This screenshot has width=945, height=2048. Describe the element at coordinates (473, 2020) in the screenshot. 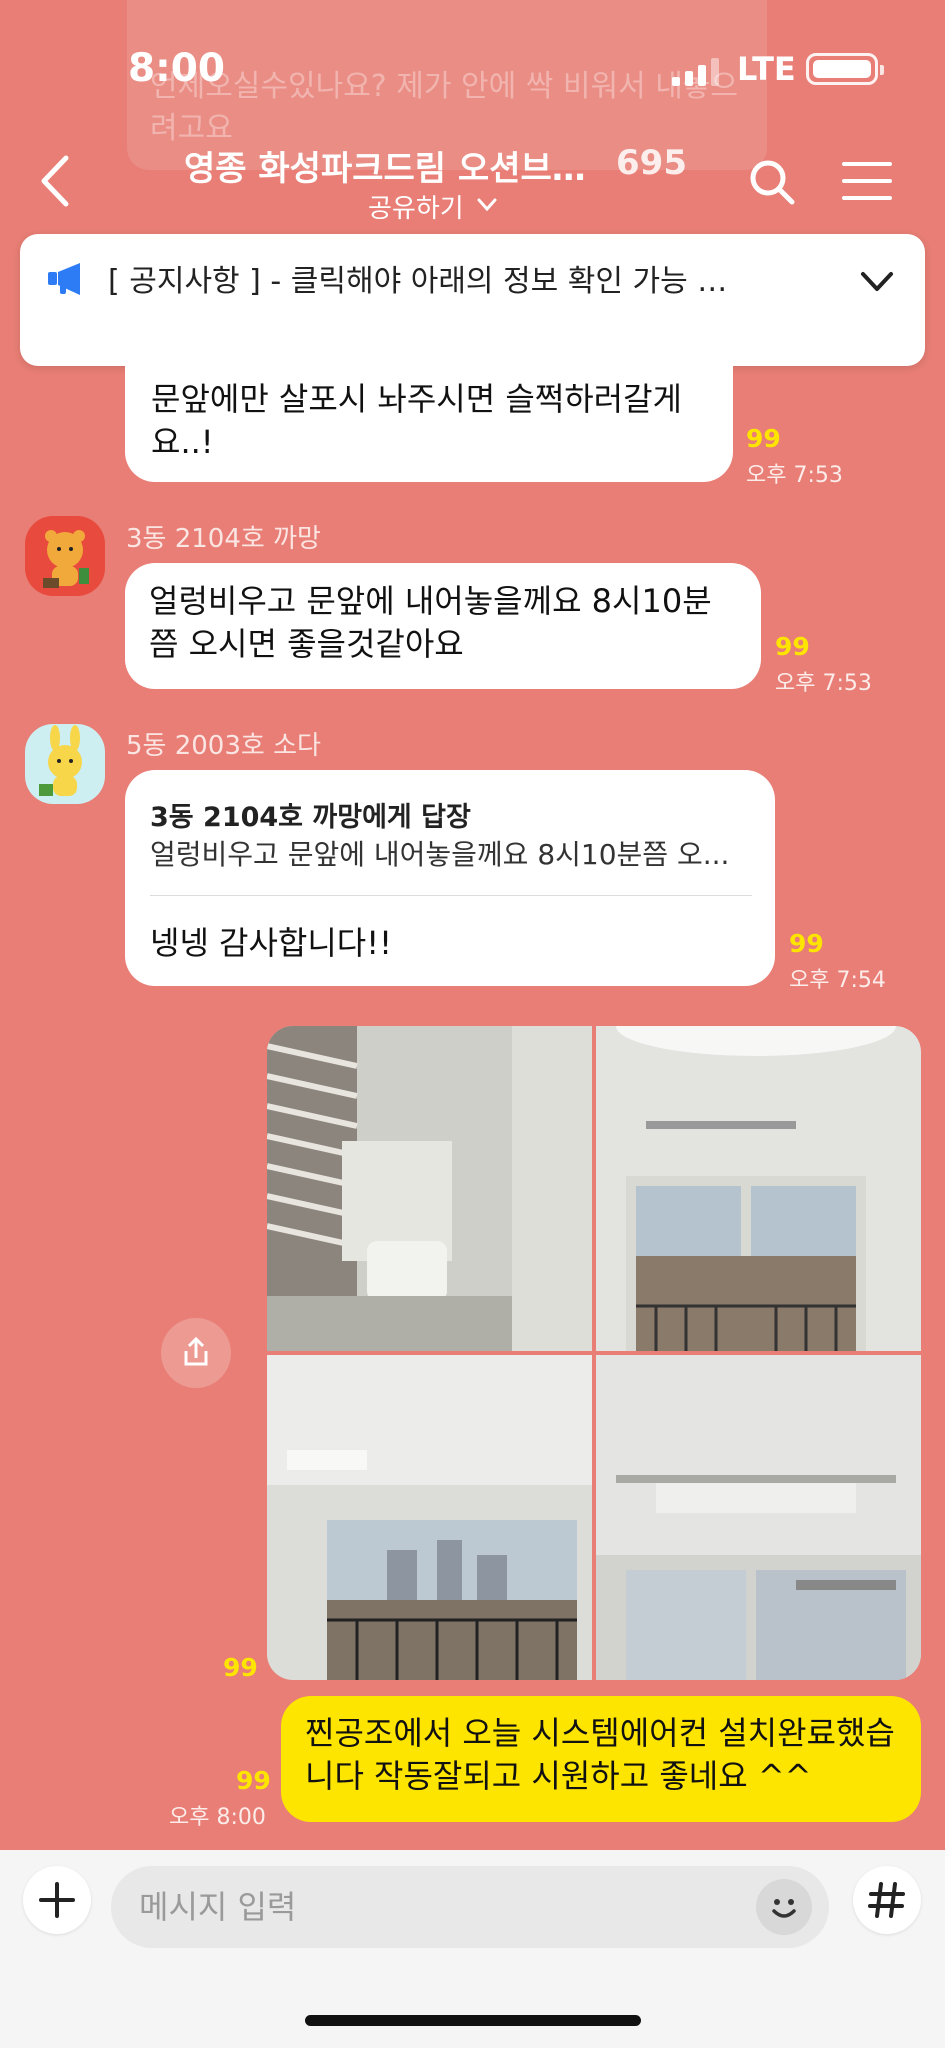

I see `home-indicator` at that location.